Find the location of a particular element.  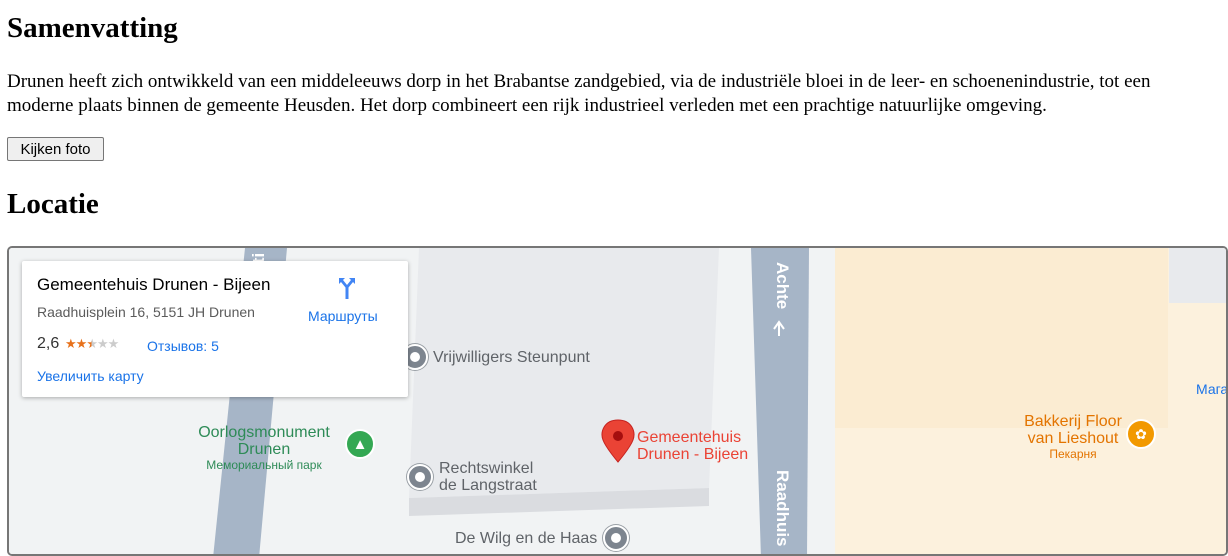

poi-bakery-label-1: Bakkerij Floor is located at coordinates (1073, 421).